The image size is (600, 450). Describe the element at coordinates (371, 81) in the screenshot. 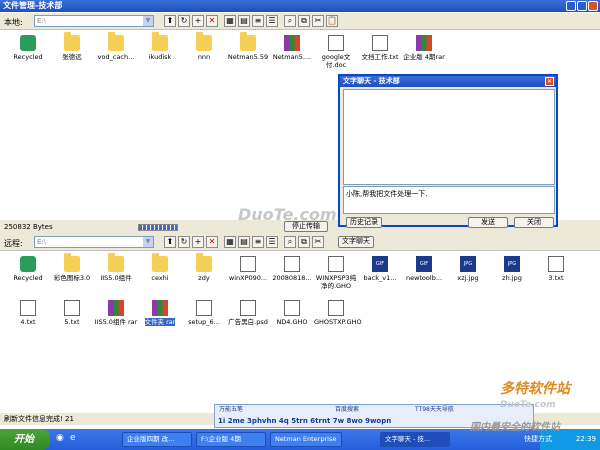

I see `chat-title: 文字聊天 - 技术部` at that location.